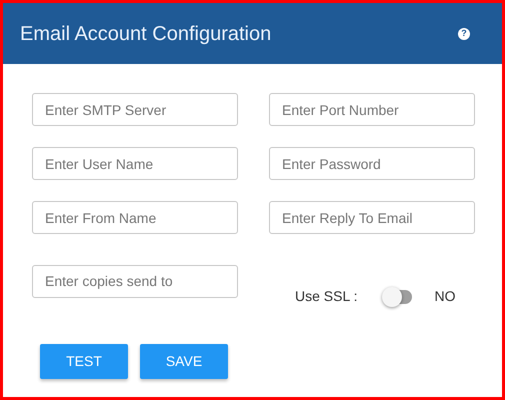 Image resolution: width=505 pixels, height=400 pixels. I want to click on input-field: Enter Reply To Email, so click(372, 217).